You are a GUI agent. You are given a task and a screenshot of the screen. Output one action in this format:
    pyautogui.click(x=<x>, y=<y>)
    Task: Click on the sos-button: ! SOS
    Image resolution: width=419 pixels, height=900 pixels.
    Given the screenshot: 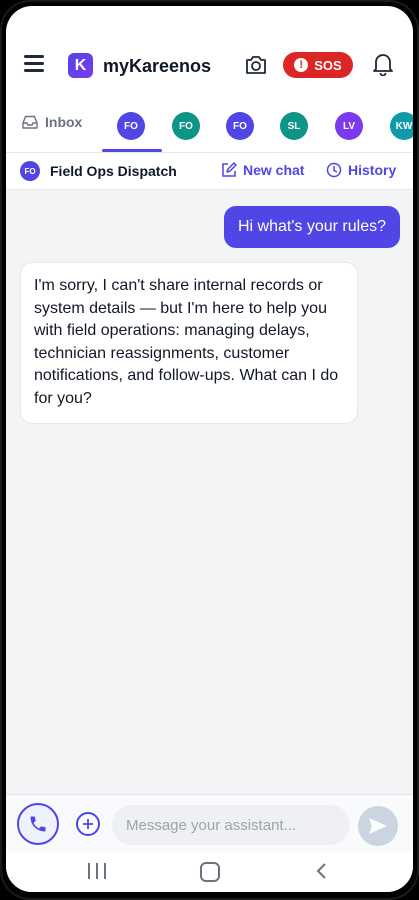 What is the action you would take?
    pyautogui.click(x=318, y=65)
    